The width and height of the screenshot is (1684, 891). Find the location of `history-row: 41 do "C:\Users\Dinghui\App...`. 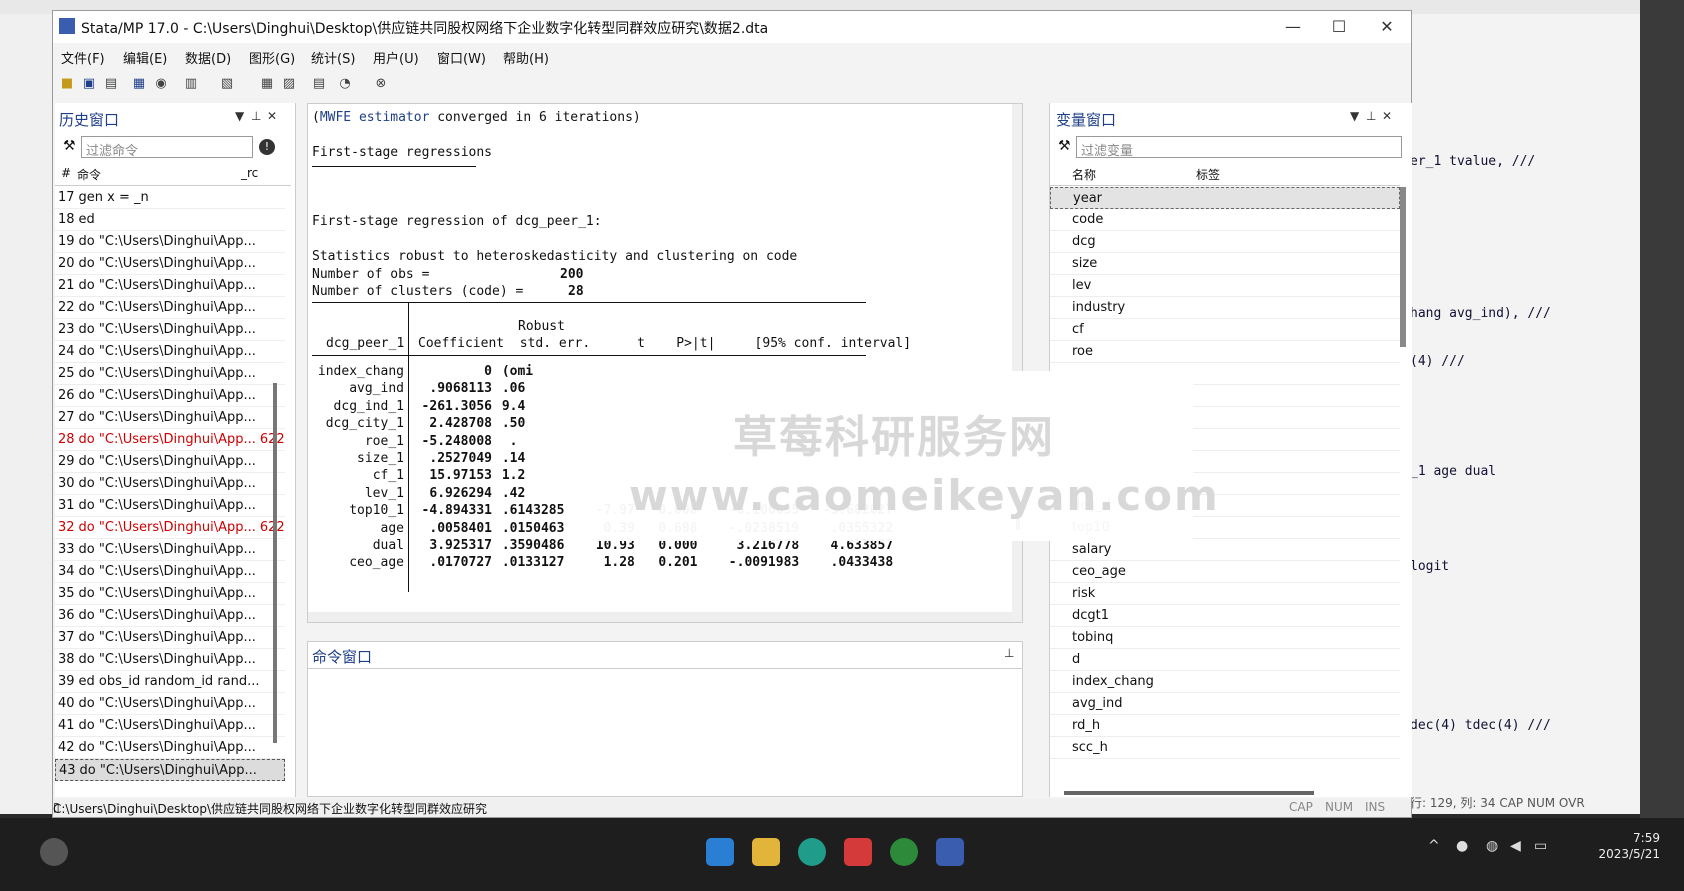

history-row: 41 do "C:\Users\Dinghui\App... is located at coordinates (170, 726).